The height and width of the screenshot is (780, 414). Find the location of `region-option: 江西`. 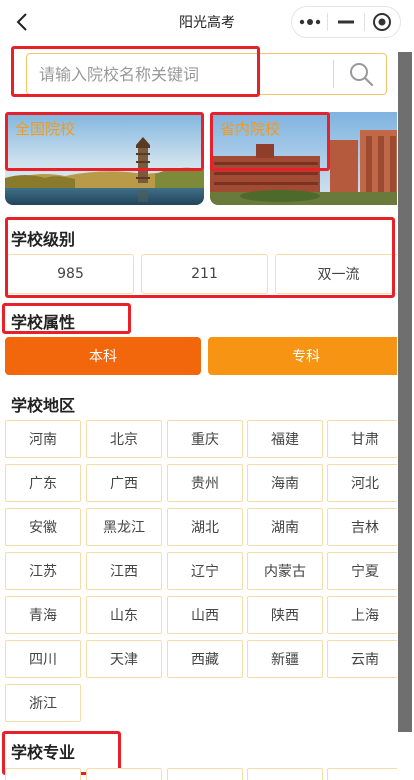

region-option: 江西 is located at coordinates (124, 571).